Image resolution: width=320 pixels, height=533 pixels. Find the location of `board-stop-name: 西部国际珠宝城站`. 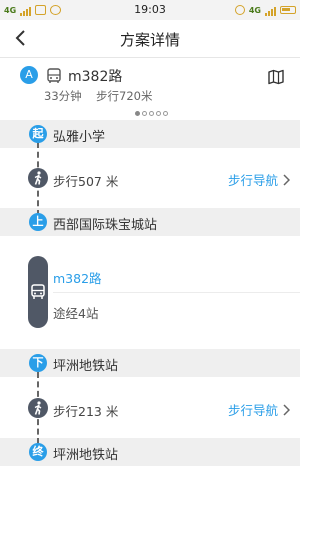

board-stop-name: 西部国际珠宝城站 is located at coordinates (105, 225).